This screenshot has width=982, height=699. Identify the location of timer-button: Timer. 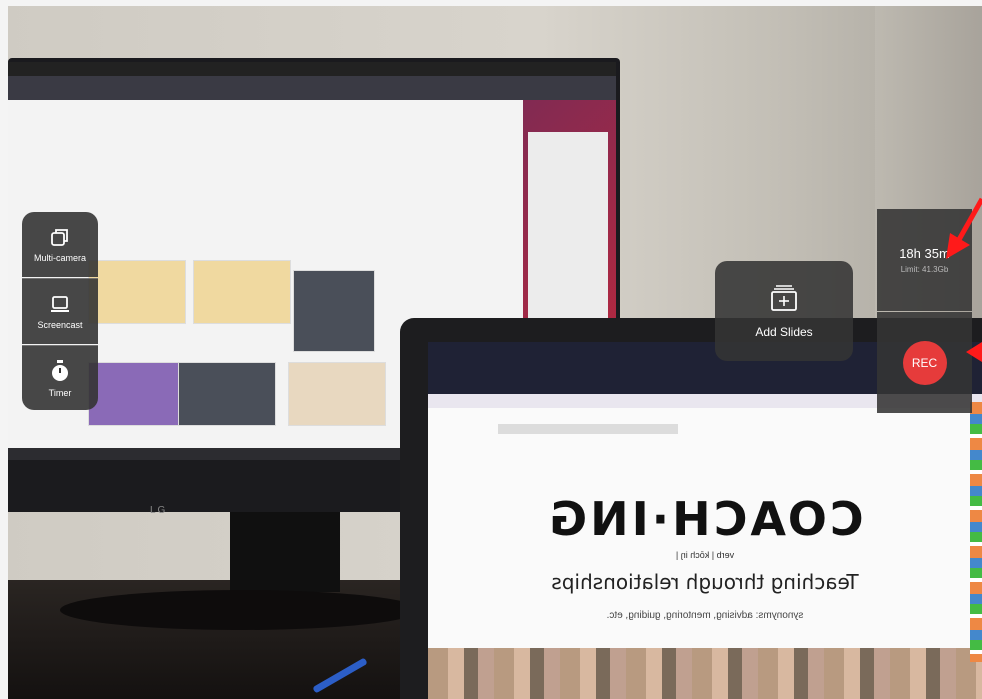
(60, 377).